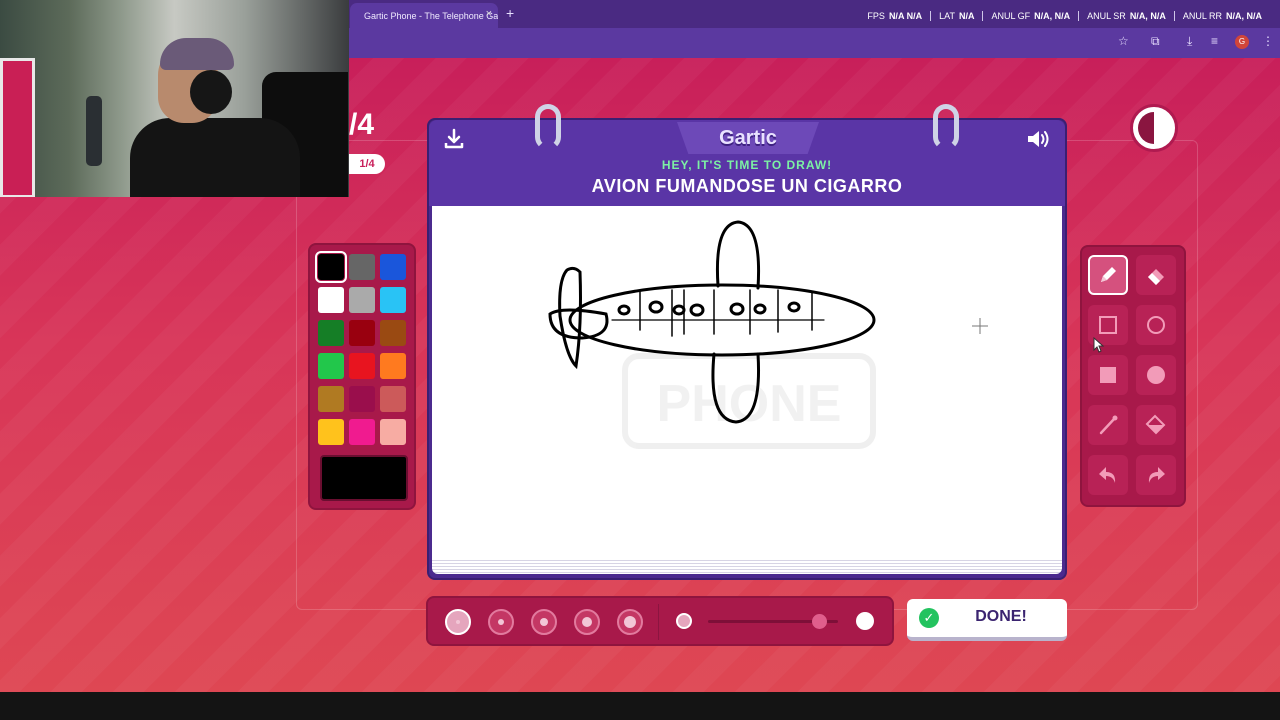  I want to click on ellipse-outline-tool, so click(1156, 325).